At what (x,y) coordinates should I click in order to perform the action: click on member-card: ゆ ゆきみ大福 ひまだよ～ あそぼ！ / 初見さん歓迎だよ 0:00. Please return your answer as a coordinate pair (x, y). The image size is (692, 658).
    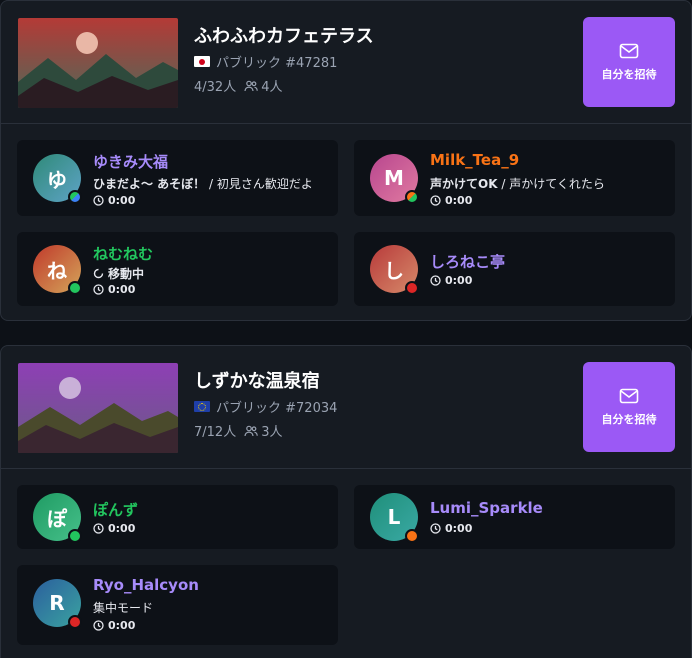
    Looking at the image, I should click on (177, 178).